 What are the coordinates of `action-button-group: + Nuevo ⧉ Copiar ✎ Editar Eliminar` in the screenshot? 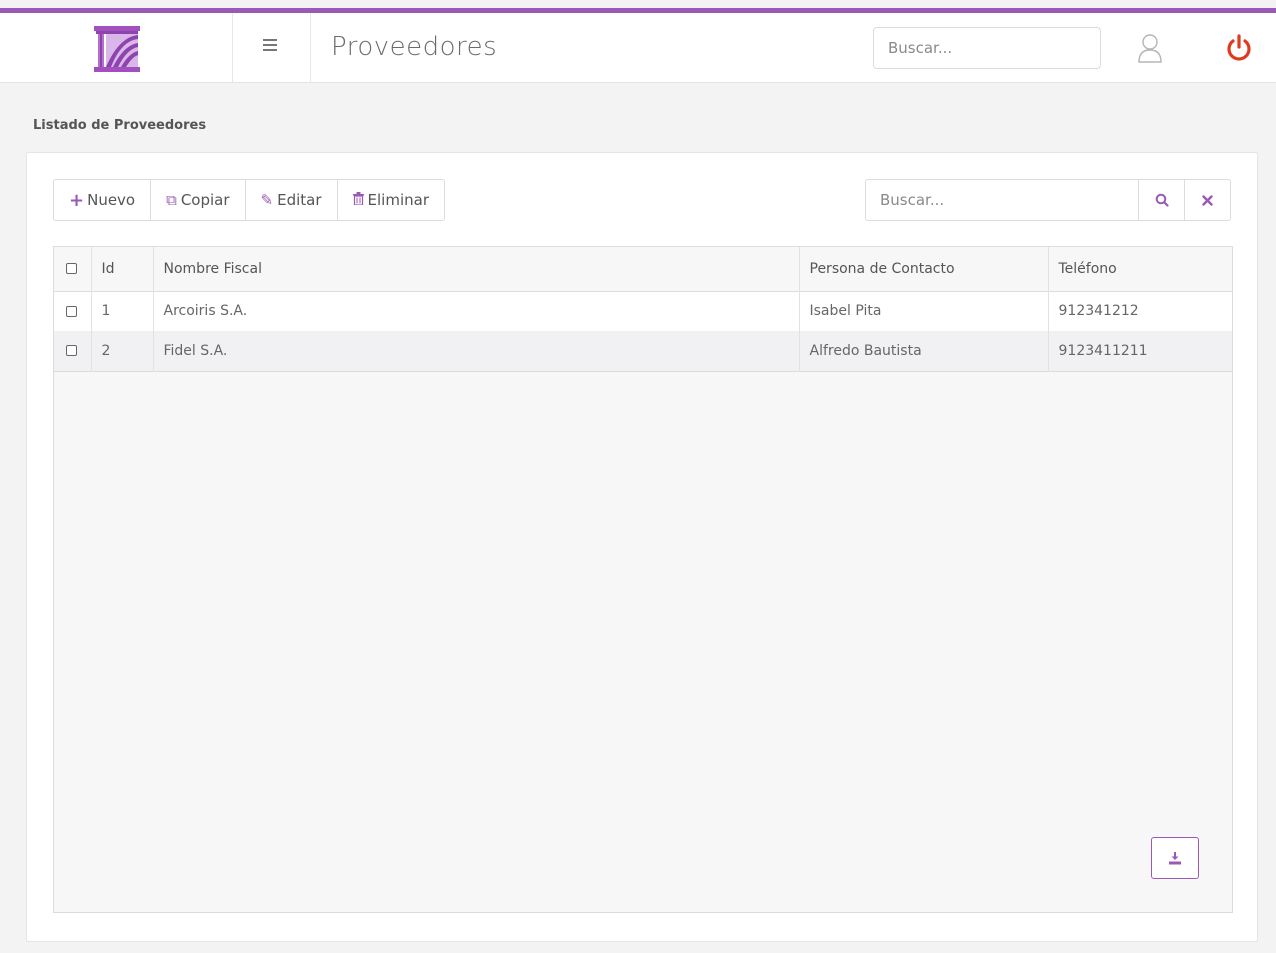 It's located at (249, 200).